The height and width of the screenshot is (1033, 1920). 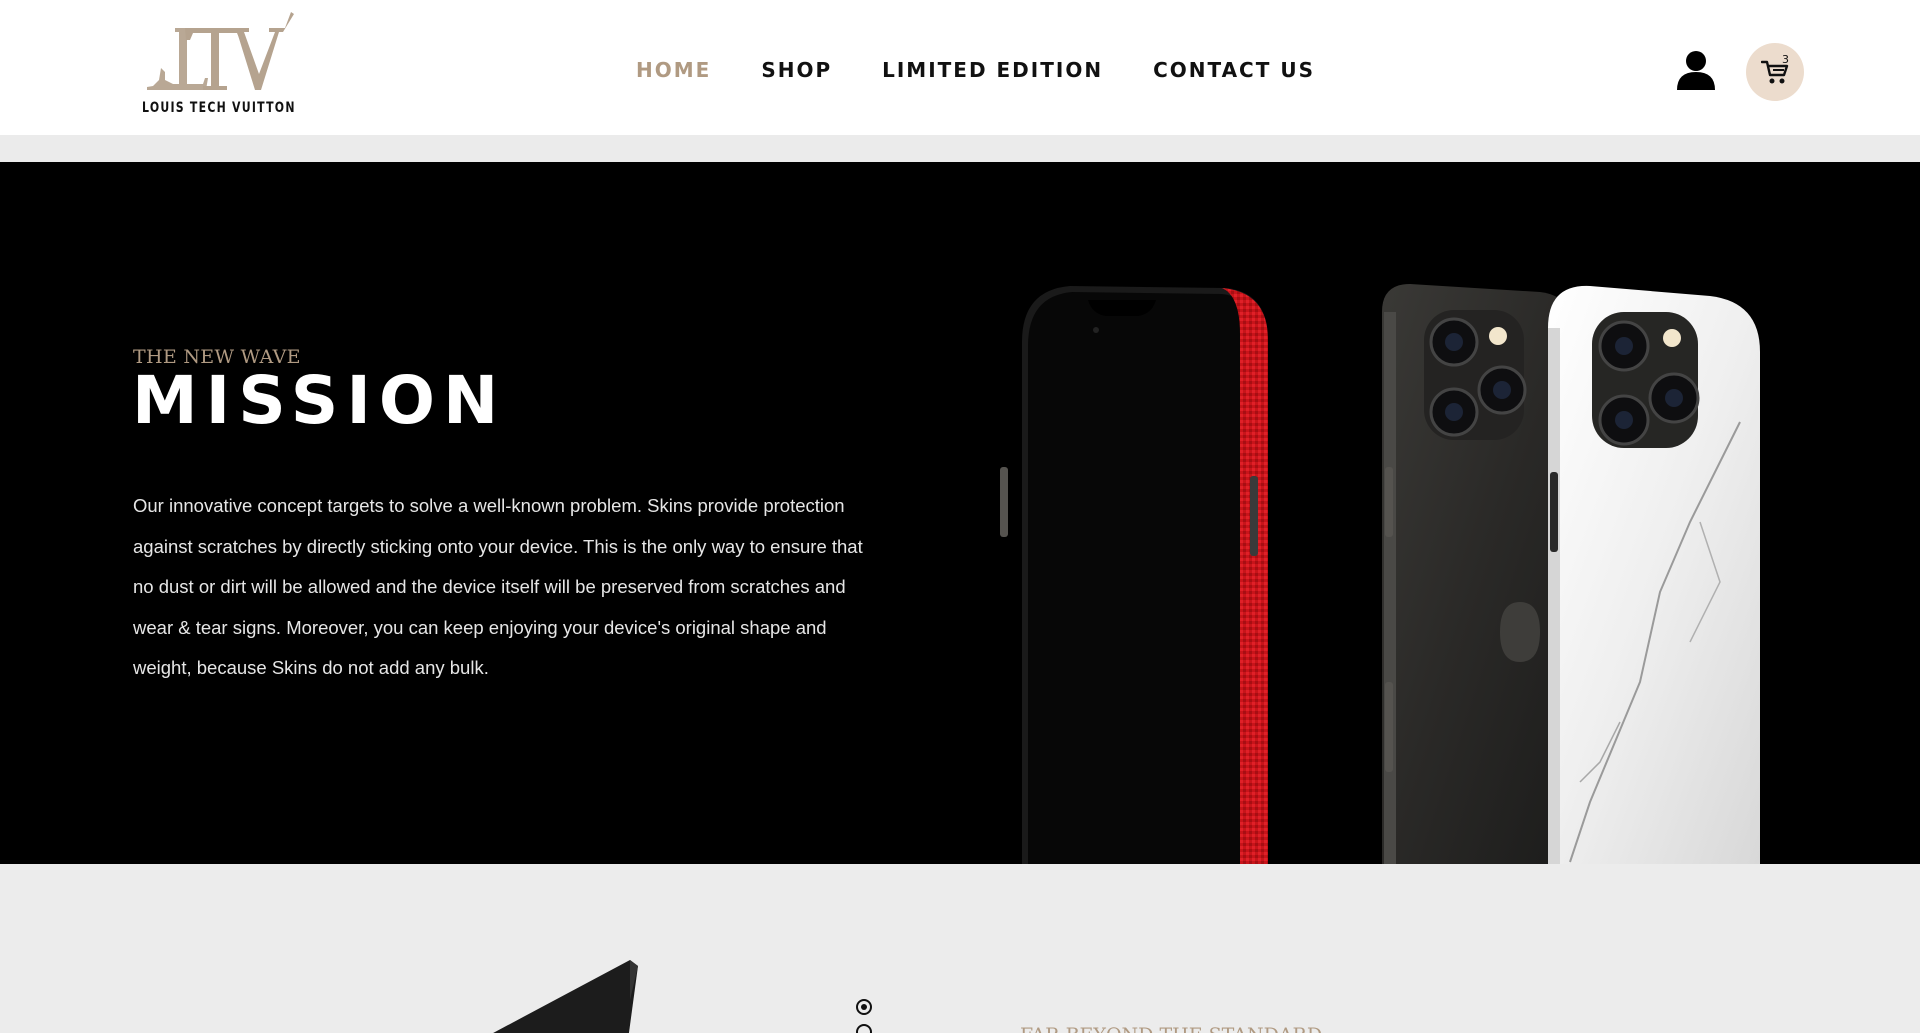 I want to click on nav-shop: SHOP, so click(x=796, y=70).